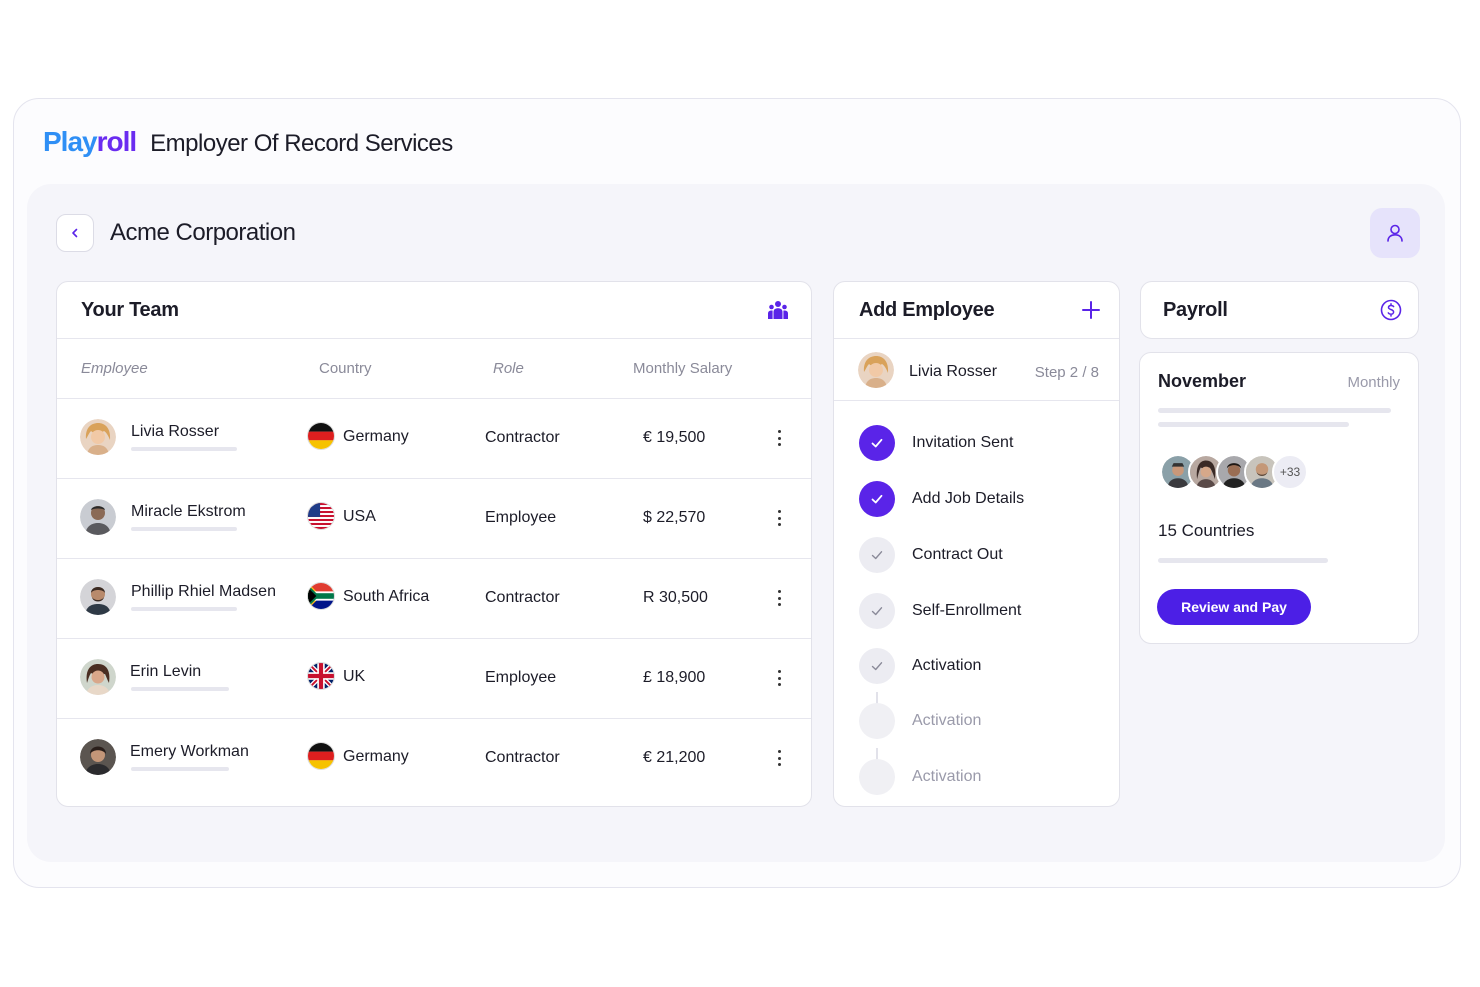 The height and width of the screenshot is (987, 1480). Describe the element at coordinates (1290, 472) in the screenshot. I see `more-avatars-badge: +33` at that location.